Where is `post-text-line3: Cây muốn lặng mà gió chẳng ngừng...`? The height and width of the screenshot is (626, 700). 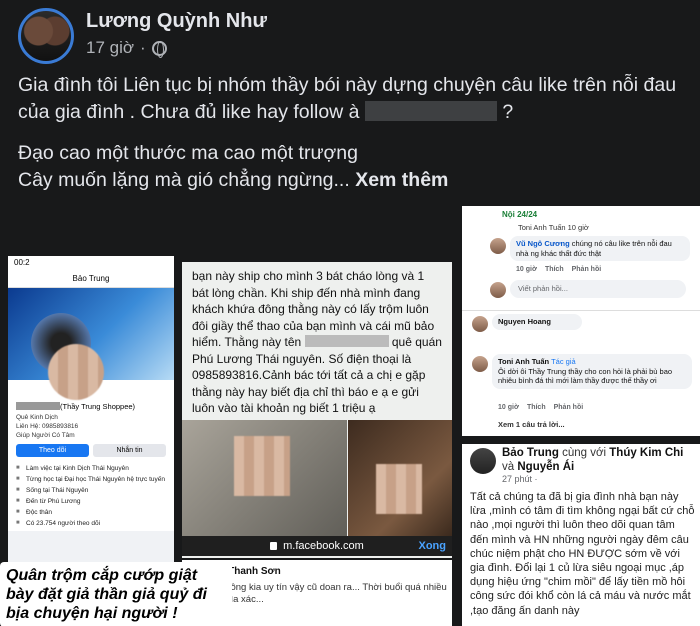 post-text-line3: Cây muốn lặng mà gió chẳng ngừng... is located at coordinates (184, 180).